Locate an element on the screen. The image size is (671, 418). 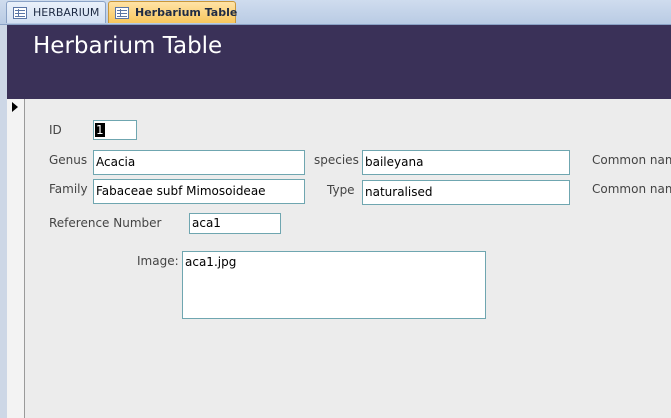
id-field: 1 is located at coordinates (115, 130).